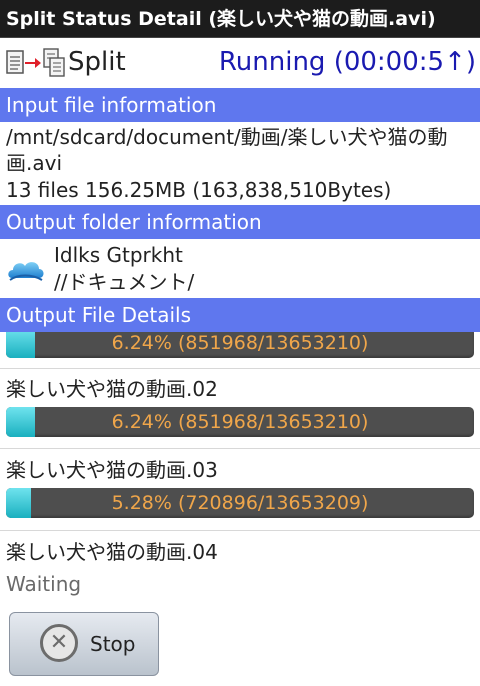  I want to click on operation-status: Running (00:00:5↑), so click(347, 62).